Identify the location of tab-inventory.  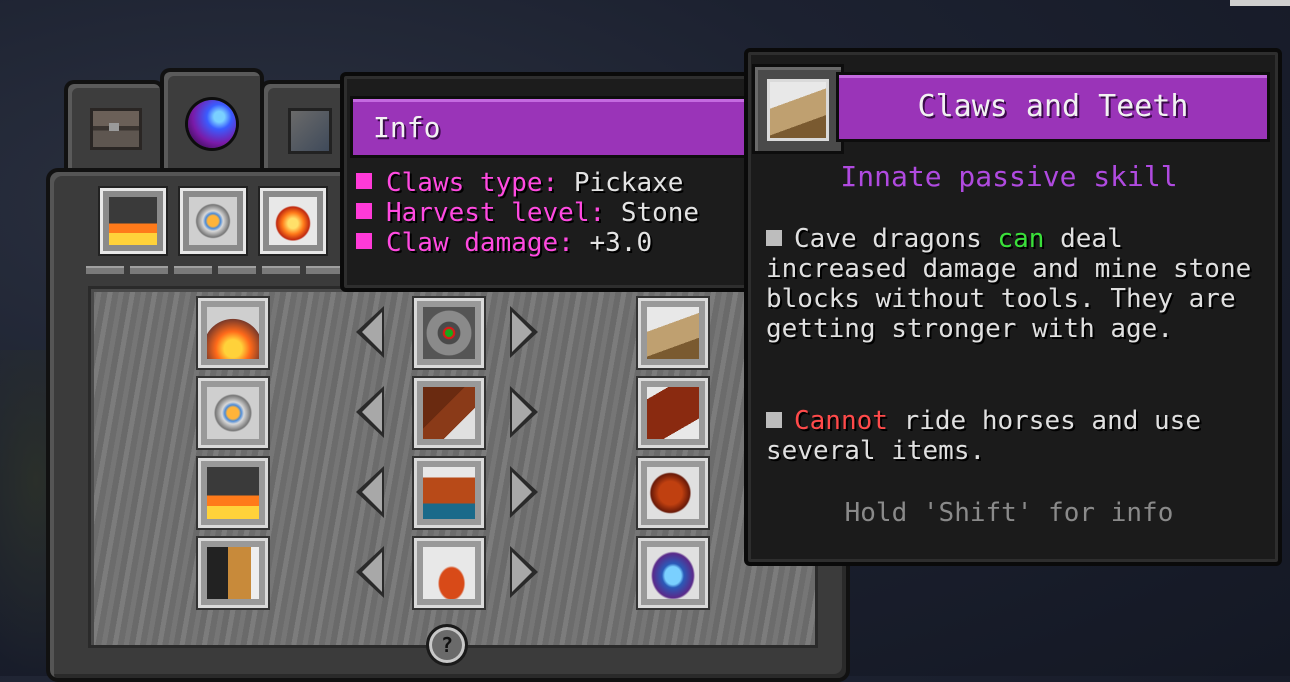
(114, 127).